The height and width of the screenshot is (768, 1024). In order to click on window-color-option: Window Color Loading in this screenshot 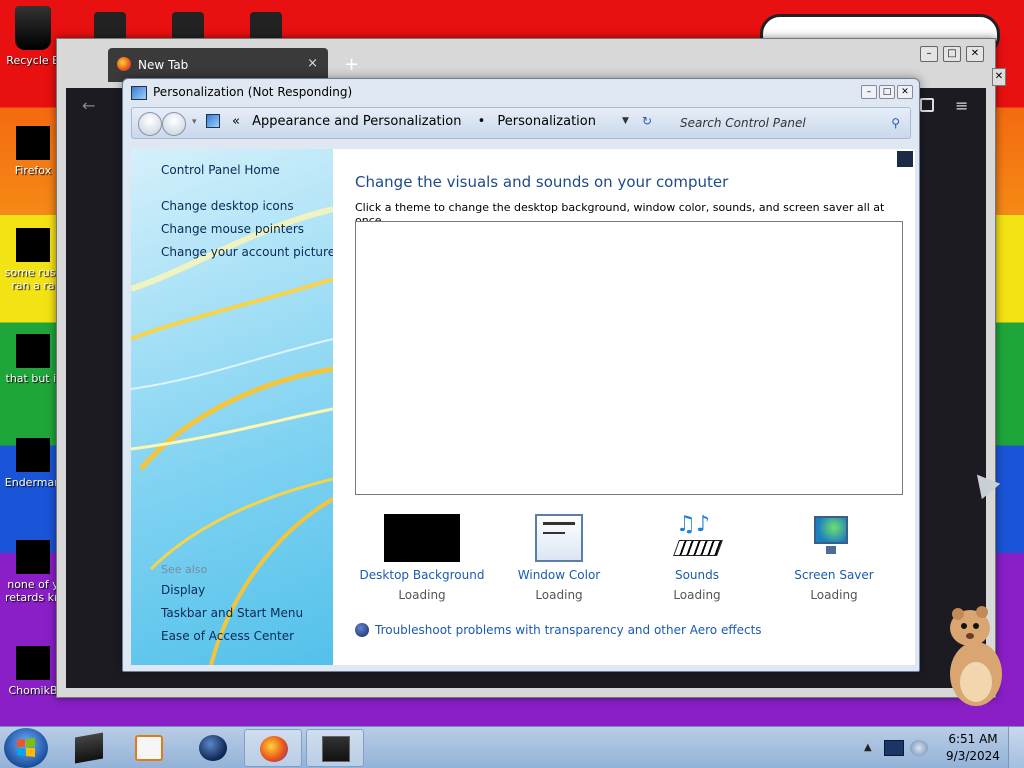, I will do `click(559, 558)`.